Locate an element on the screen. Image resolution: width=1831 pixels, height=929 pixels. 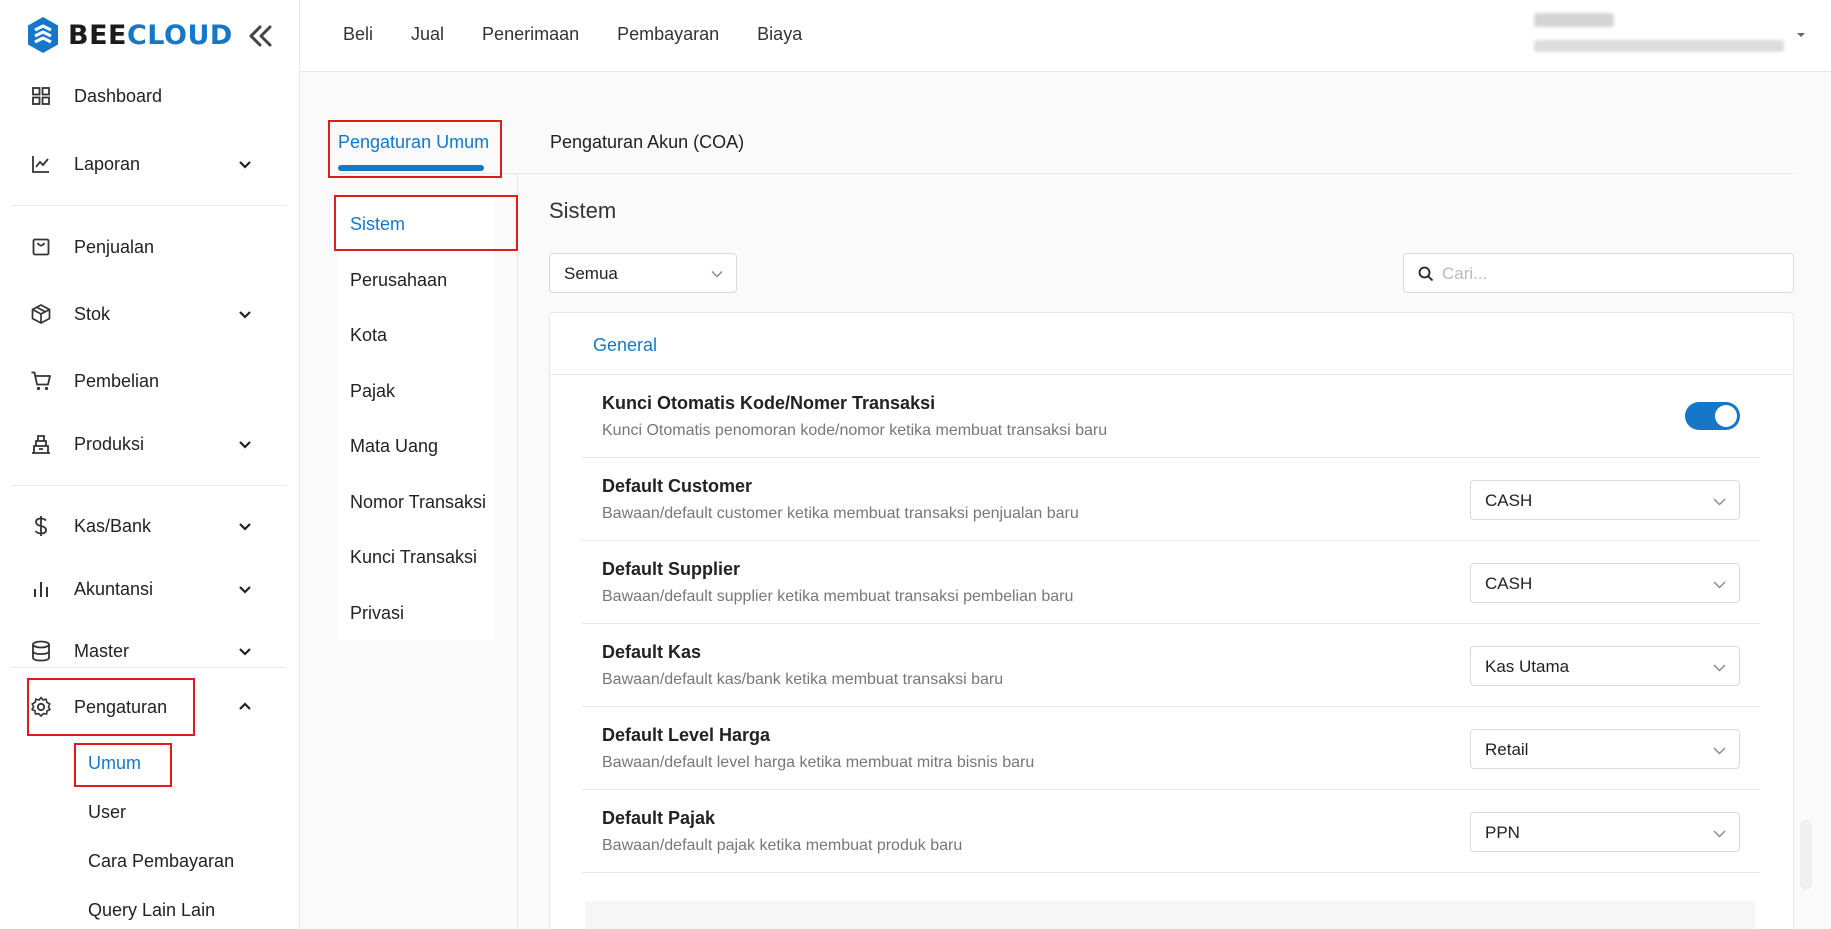
tab-pengaturan-umum: Pengaturan Umum is located at coordinates (413, 142).